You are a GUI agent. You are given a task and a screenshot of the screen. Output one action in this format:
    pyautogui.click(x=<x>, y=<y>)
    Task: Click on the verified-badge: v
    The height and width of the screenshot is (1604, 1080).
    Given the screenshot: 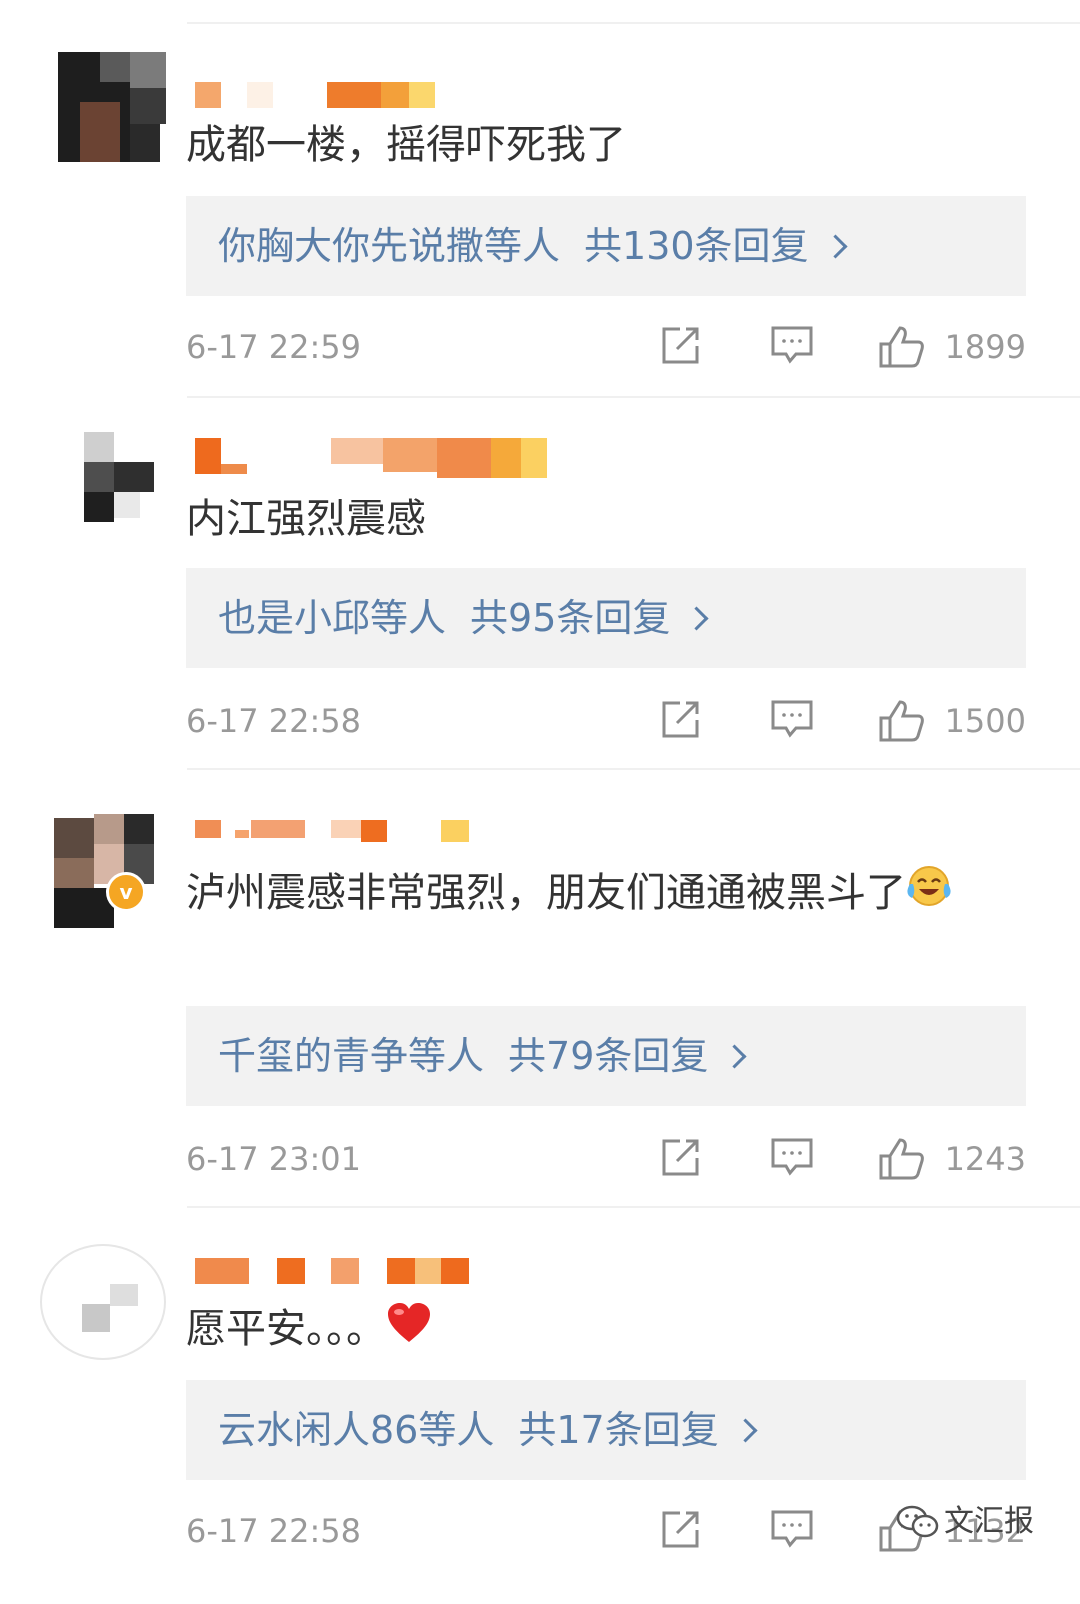 What is the action you would take?
    pyautogui.click(x=126, y=892)
    